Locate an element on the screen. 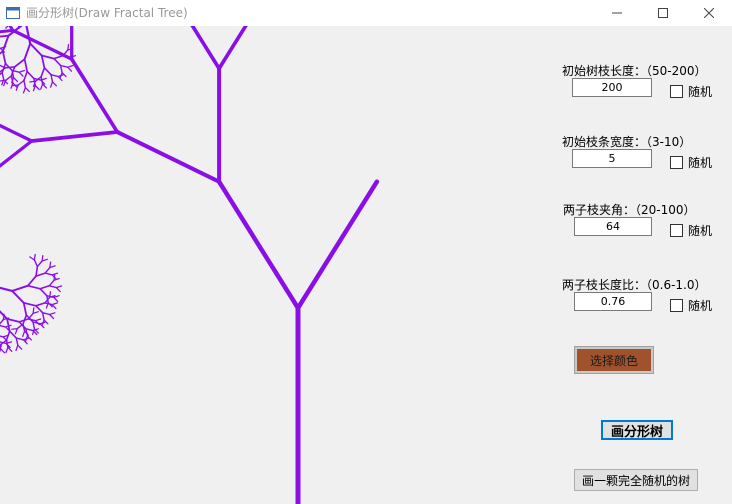  minimize-icon is located at coordinates (617, 13).